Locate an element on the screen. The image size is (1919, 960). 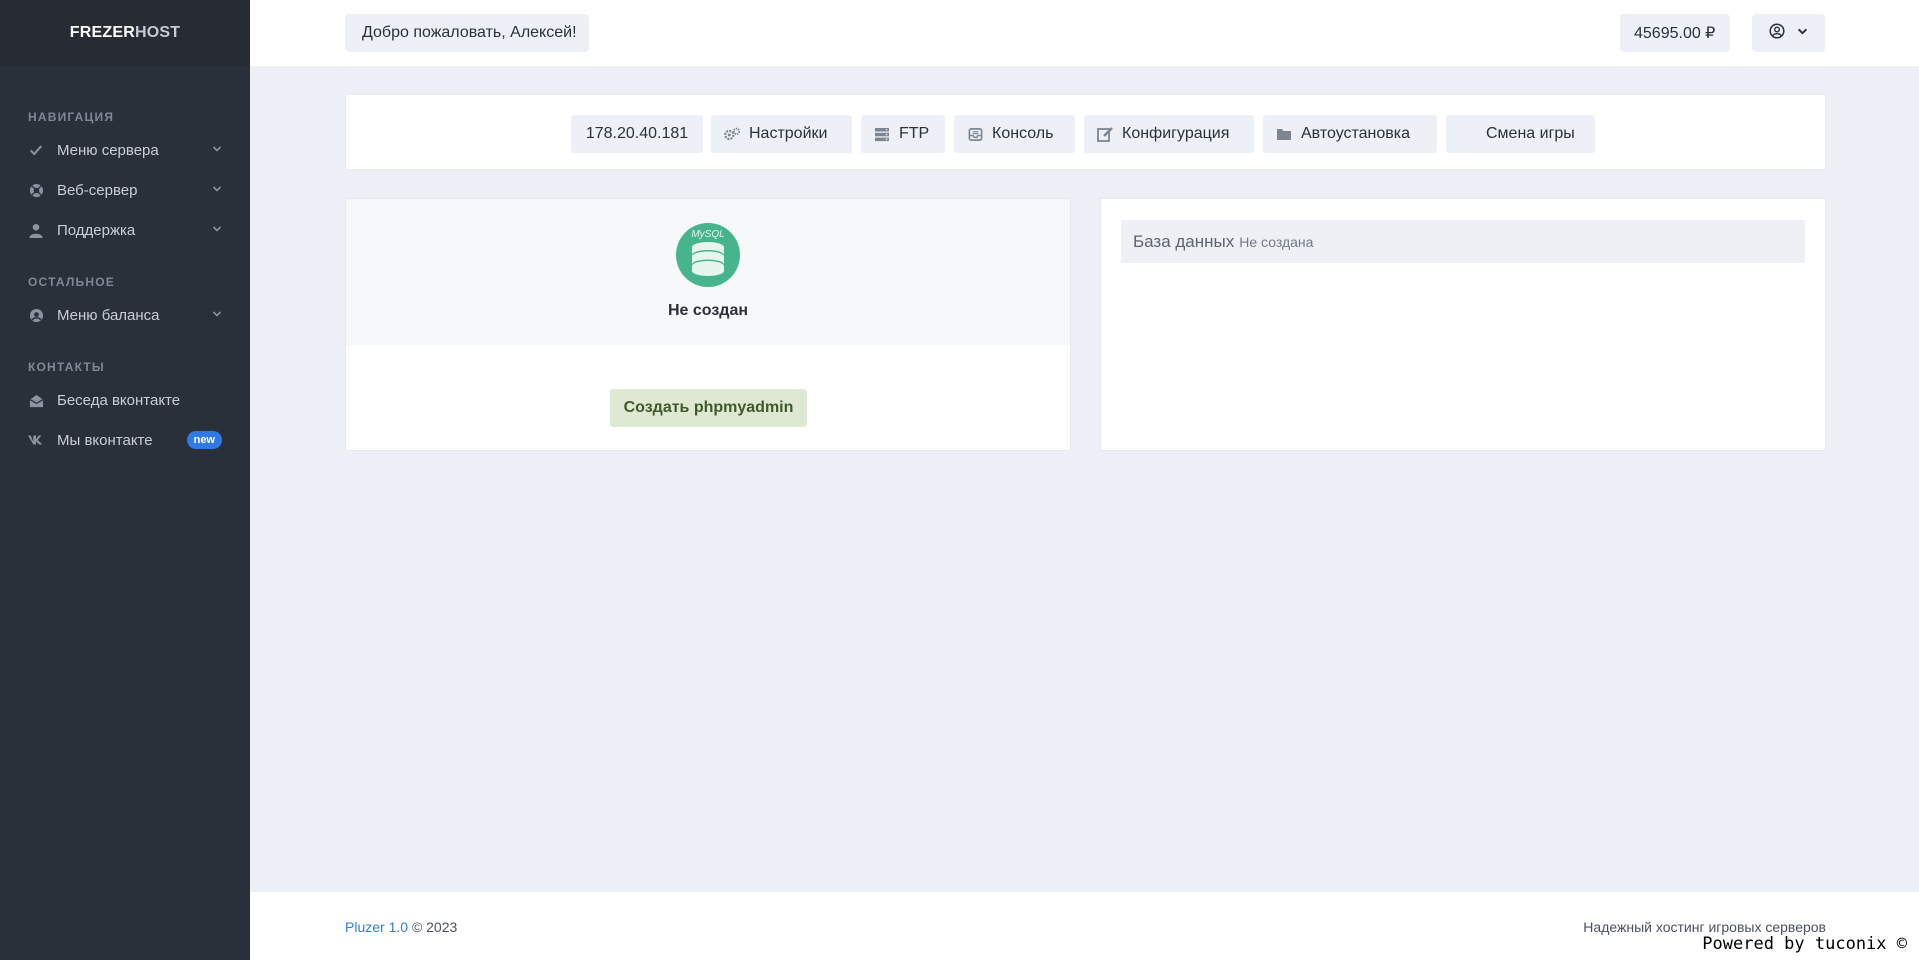
sidebar-item-label: Поддержка is located at coordinates (96, 230).